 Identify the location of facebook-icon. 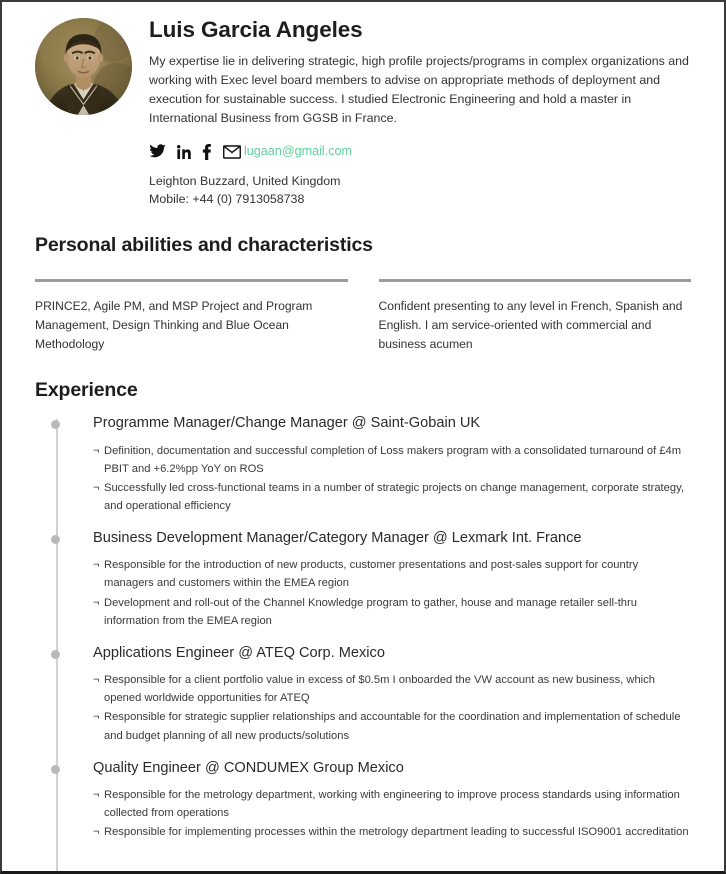
(207, 151).